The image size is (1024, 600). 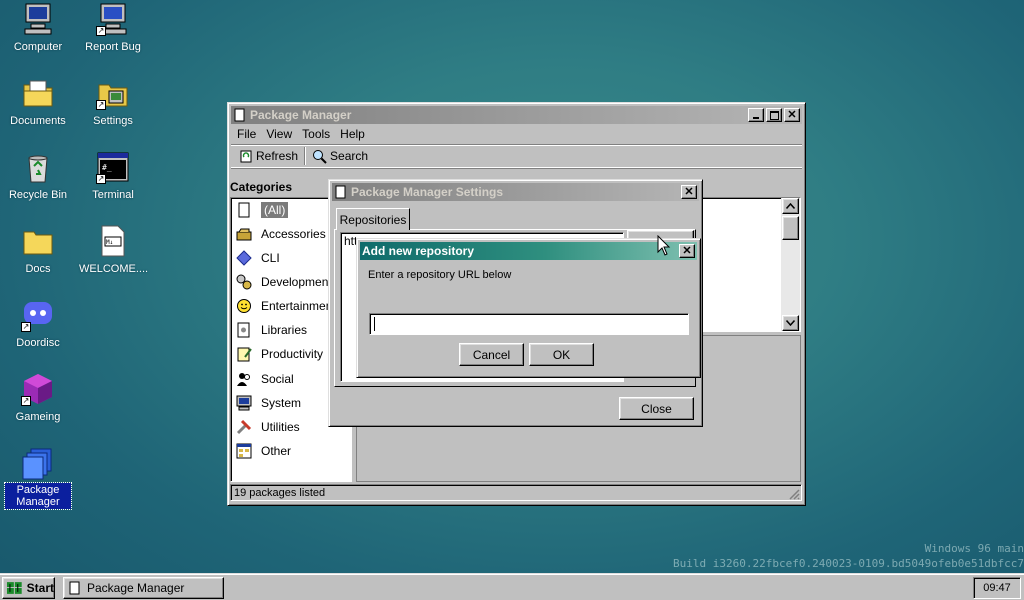 What do you see at coordinates (113, 19) in the screenshot?
I see `report-bug-icon: ↗` at bounding box center [113, 19].